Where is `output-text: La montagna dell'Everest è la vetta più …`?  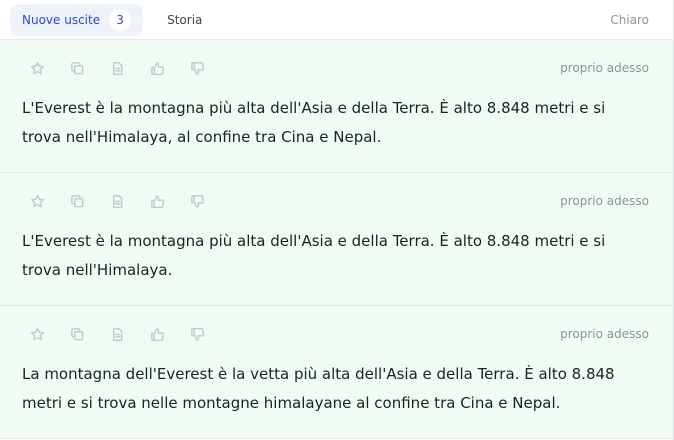 output-text: La montagna dell'Everest è la vetta più … is located at coordinates (318, 388).